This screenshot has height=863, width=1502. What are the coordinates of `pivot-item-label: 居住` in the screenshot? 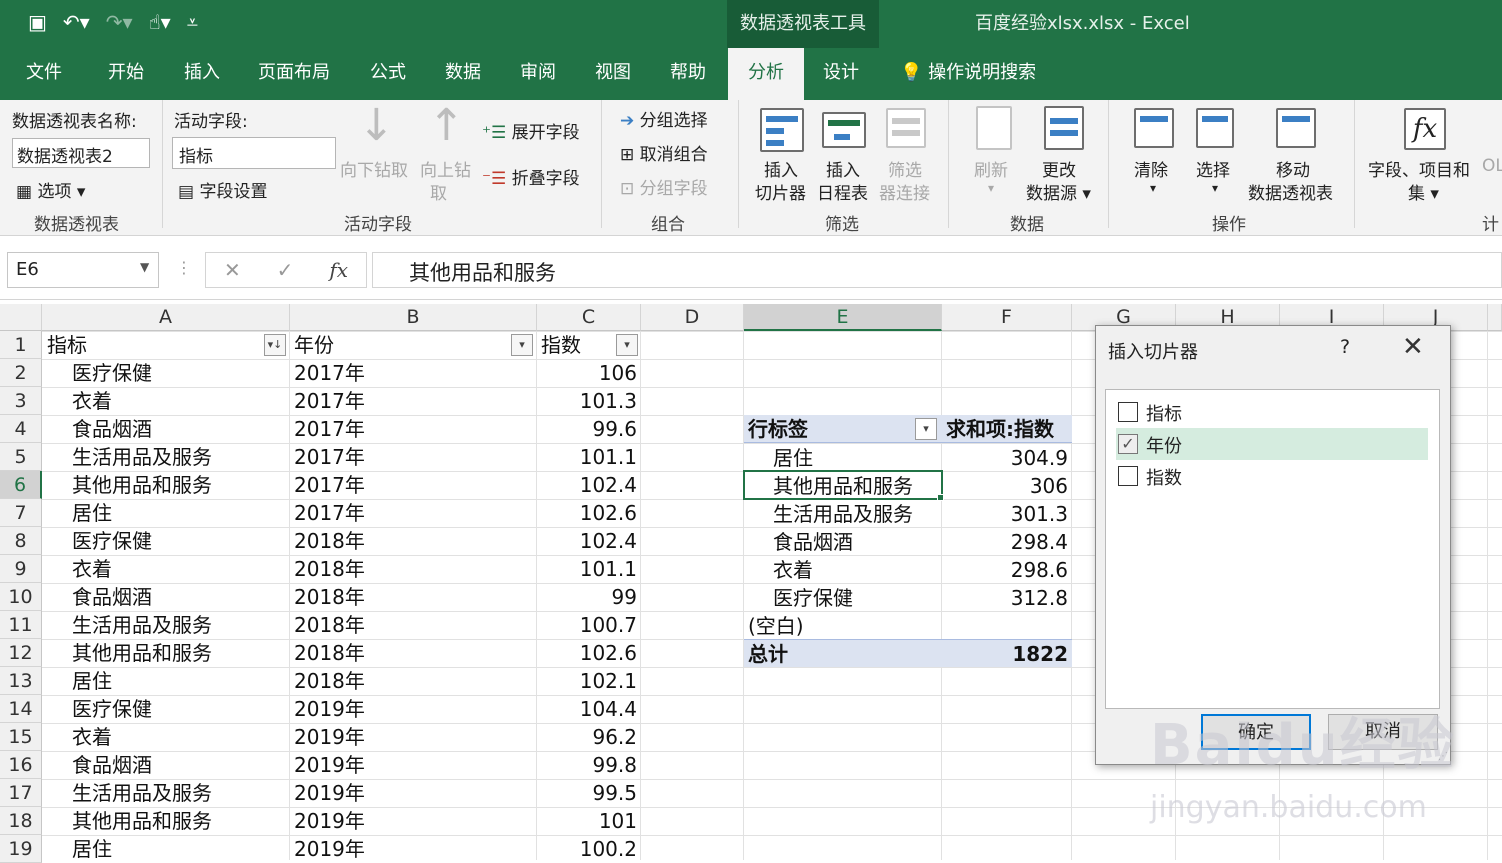 It's located at (793, 458).